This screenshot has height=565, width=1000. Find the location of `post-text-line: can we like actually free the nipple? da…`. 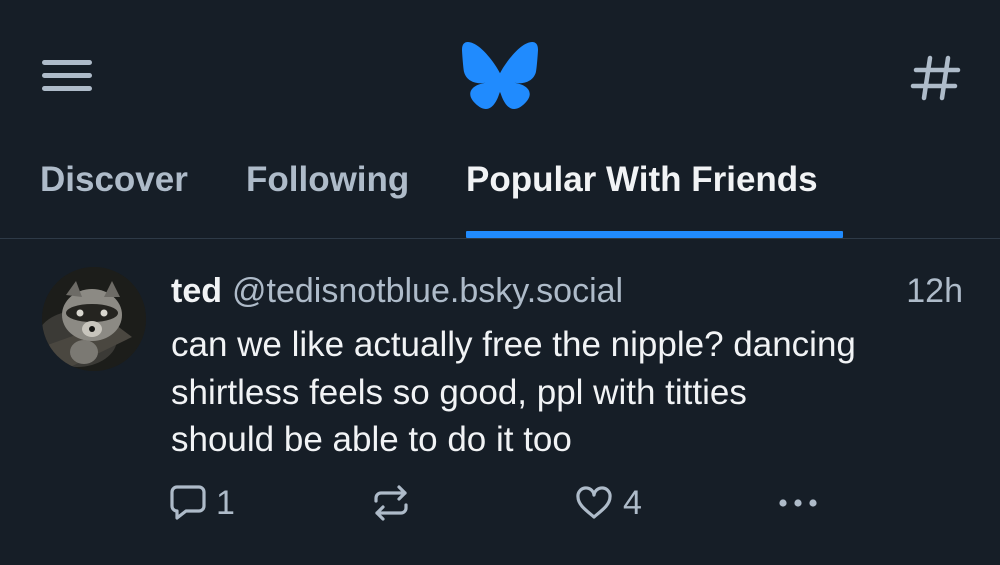

post-text-line: can we like actually free the nipple? da… is located at coordinates (513, 344).